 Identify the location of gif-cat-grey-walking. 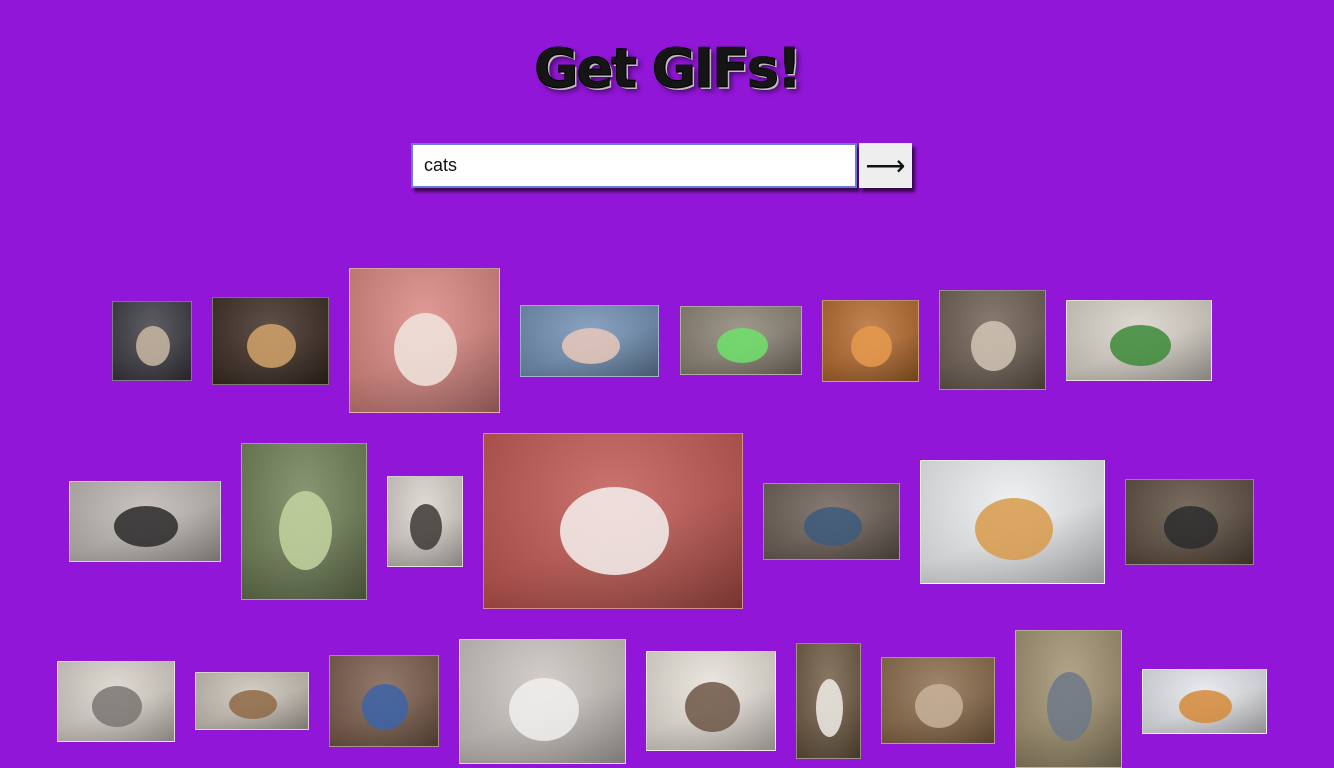
(116, 701).